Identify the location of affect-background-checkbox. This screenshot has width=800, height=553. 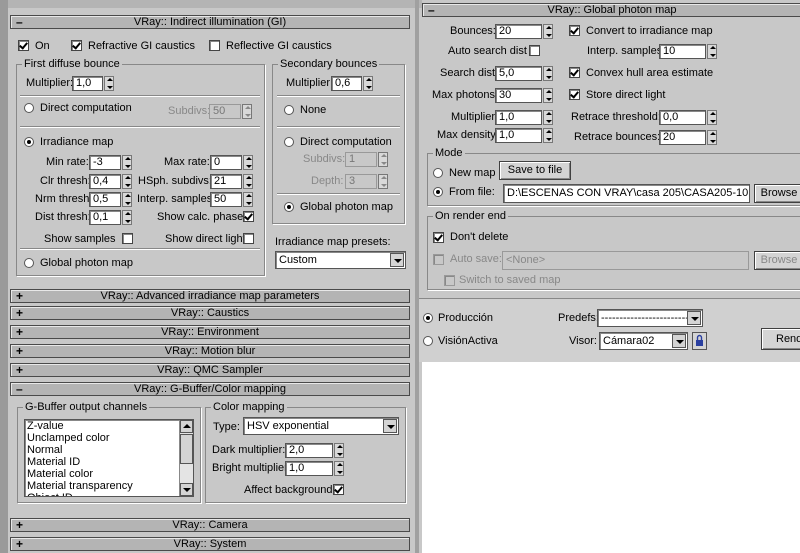
(338, 489).